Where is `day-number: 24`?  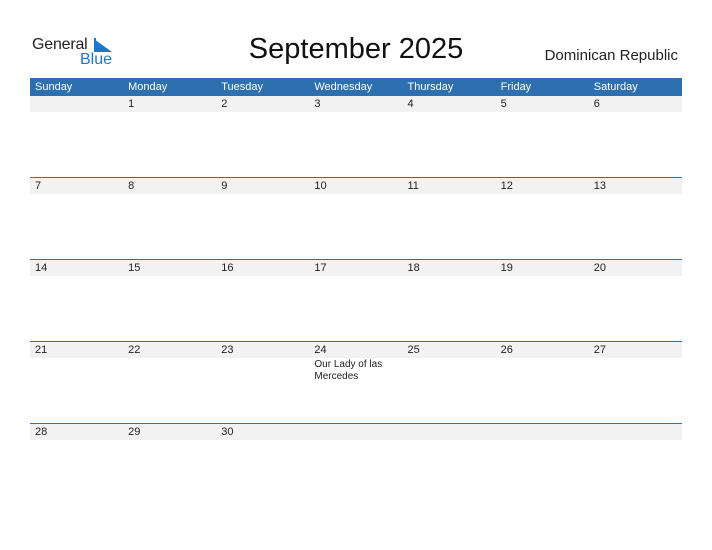 day-number: 24 is located at coordinates (320, 350).